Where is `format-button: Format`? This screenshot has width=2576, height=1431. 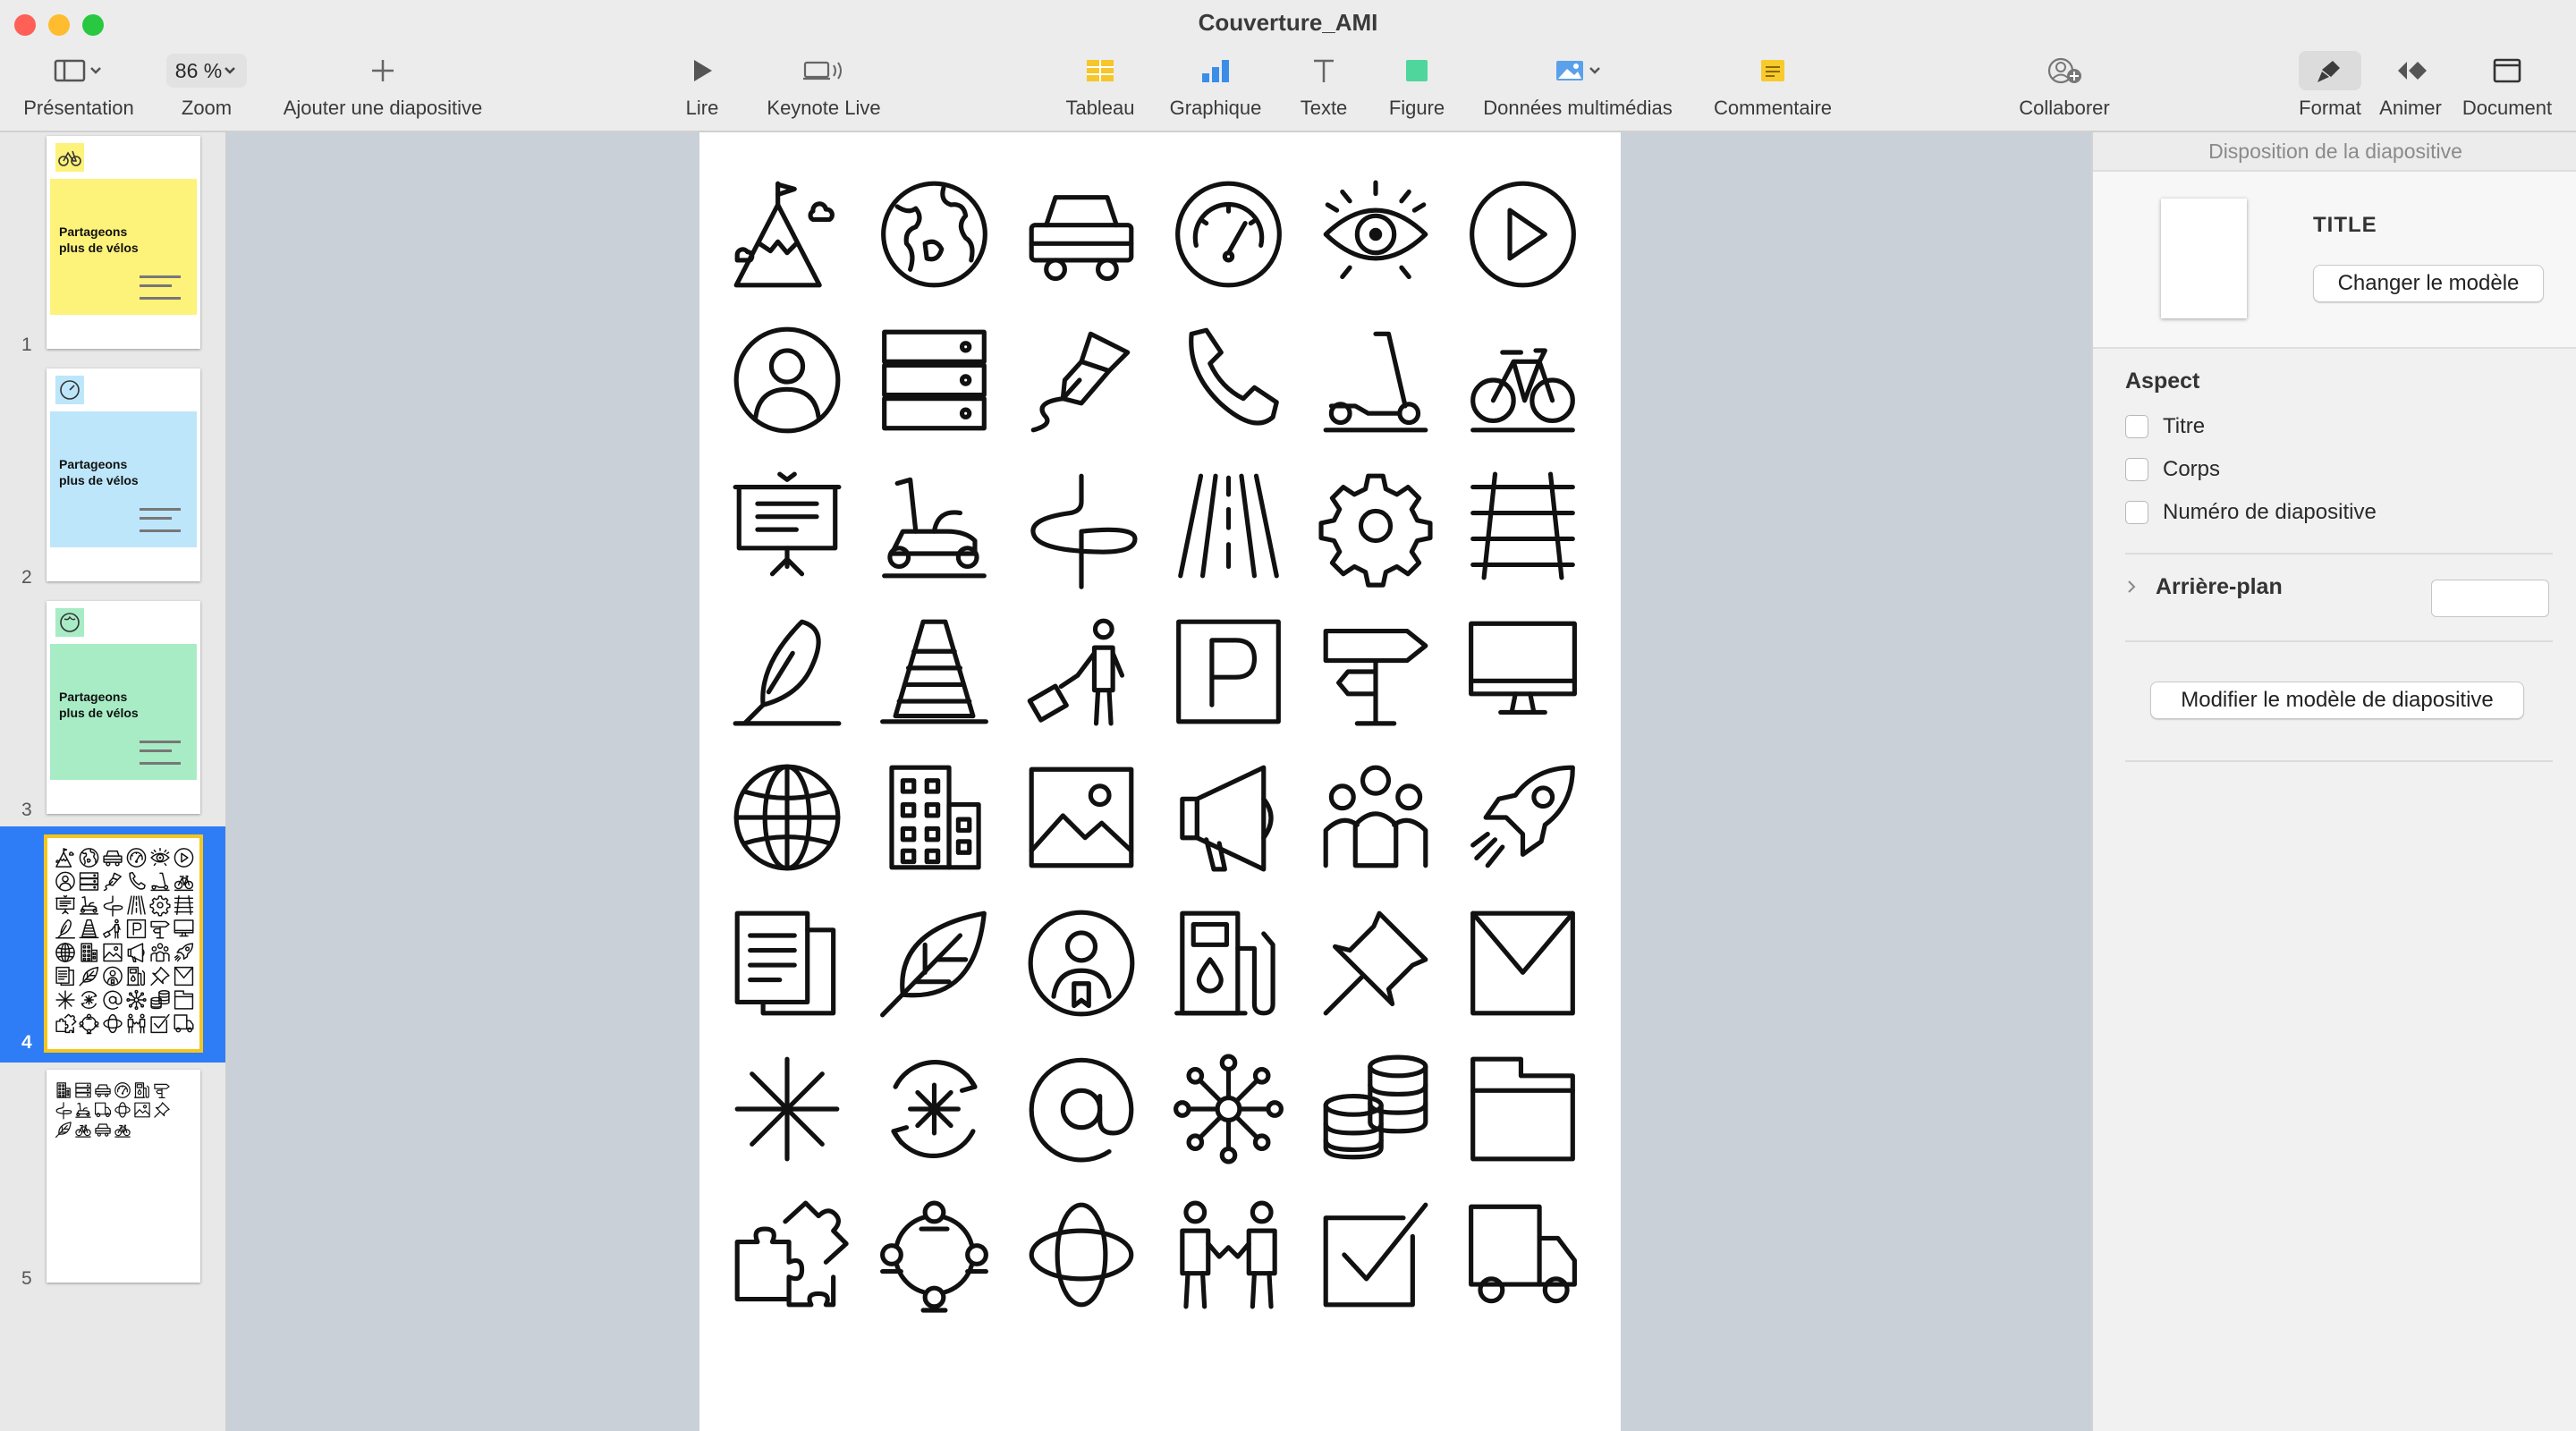 format-button: Format is located at coordinates (2330, 88).